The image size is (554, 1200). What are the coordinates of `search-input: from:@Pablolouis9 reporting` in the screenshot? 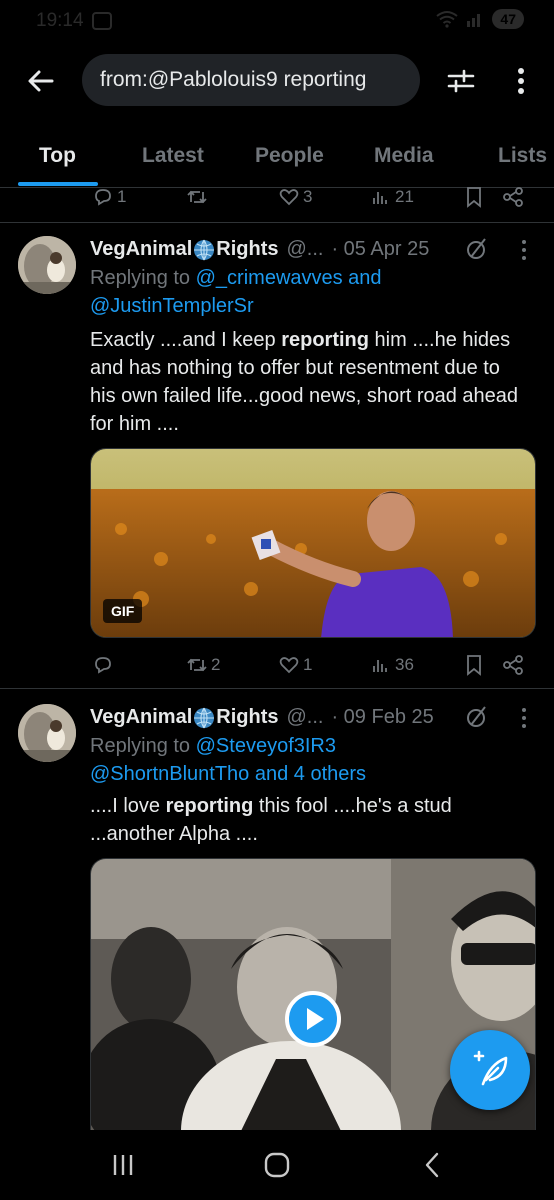 It's located at (251, 80).